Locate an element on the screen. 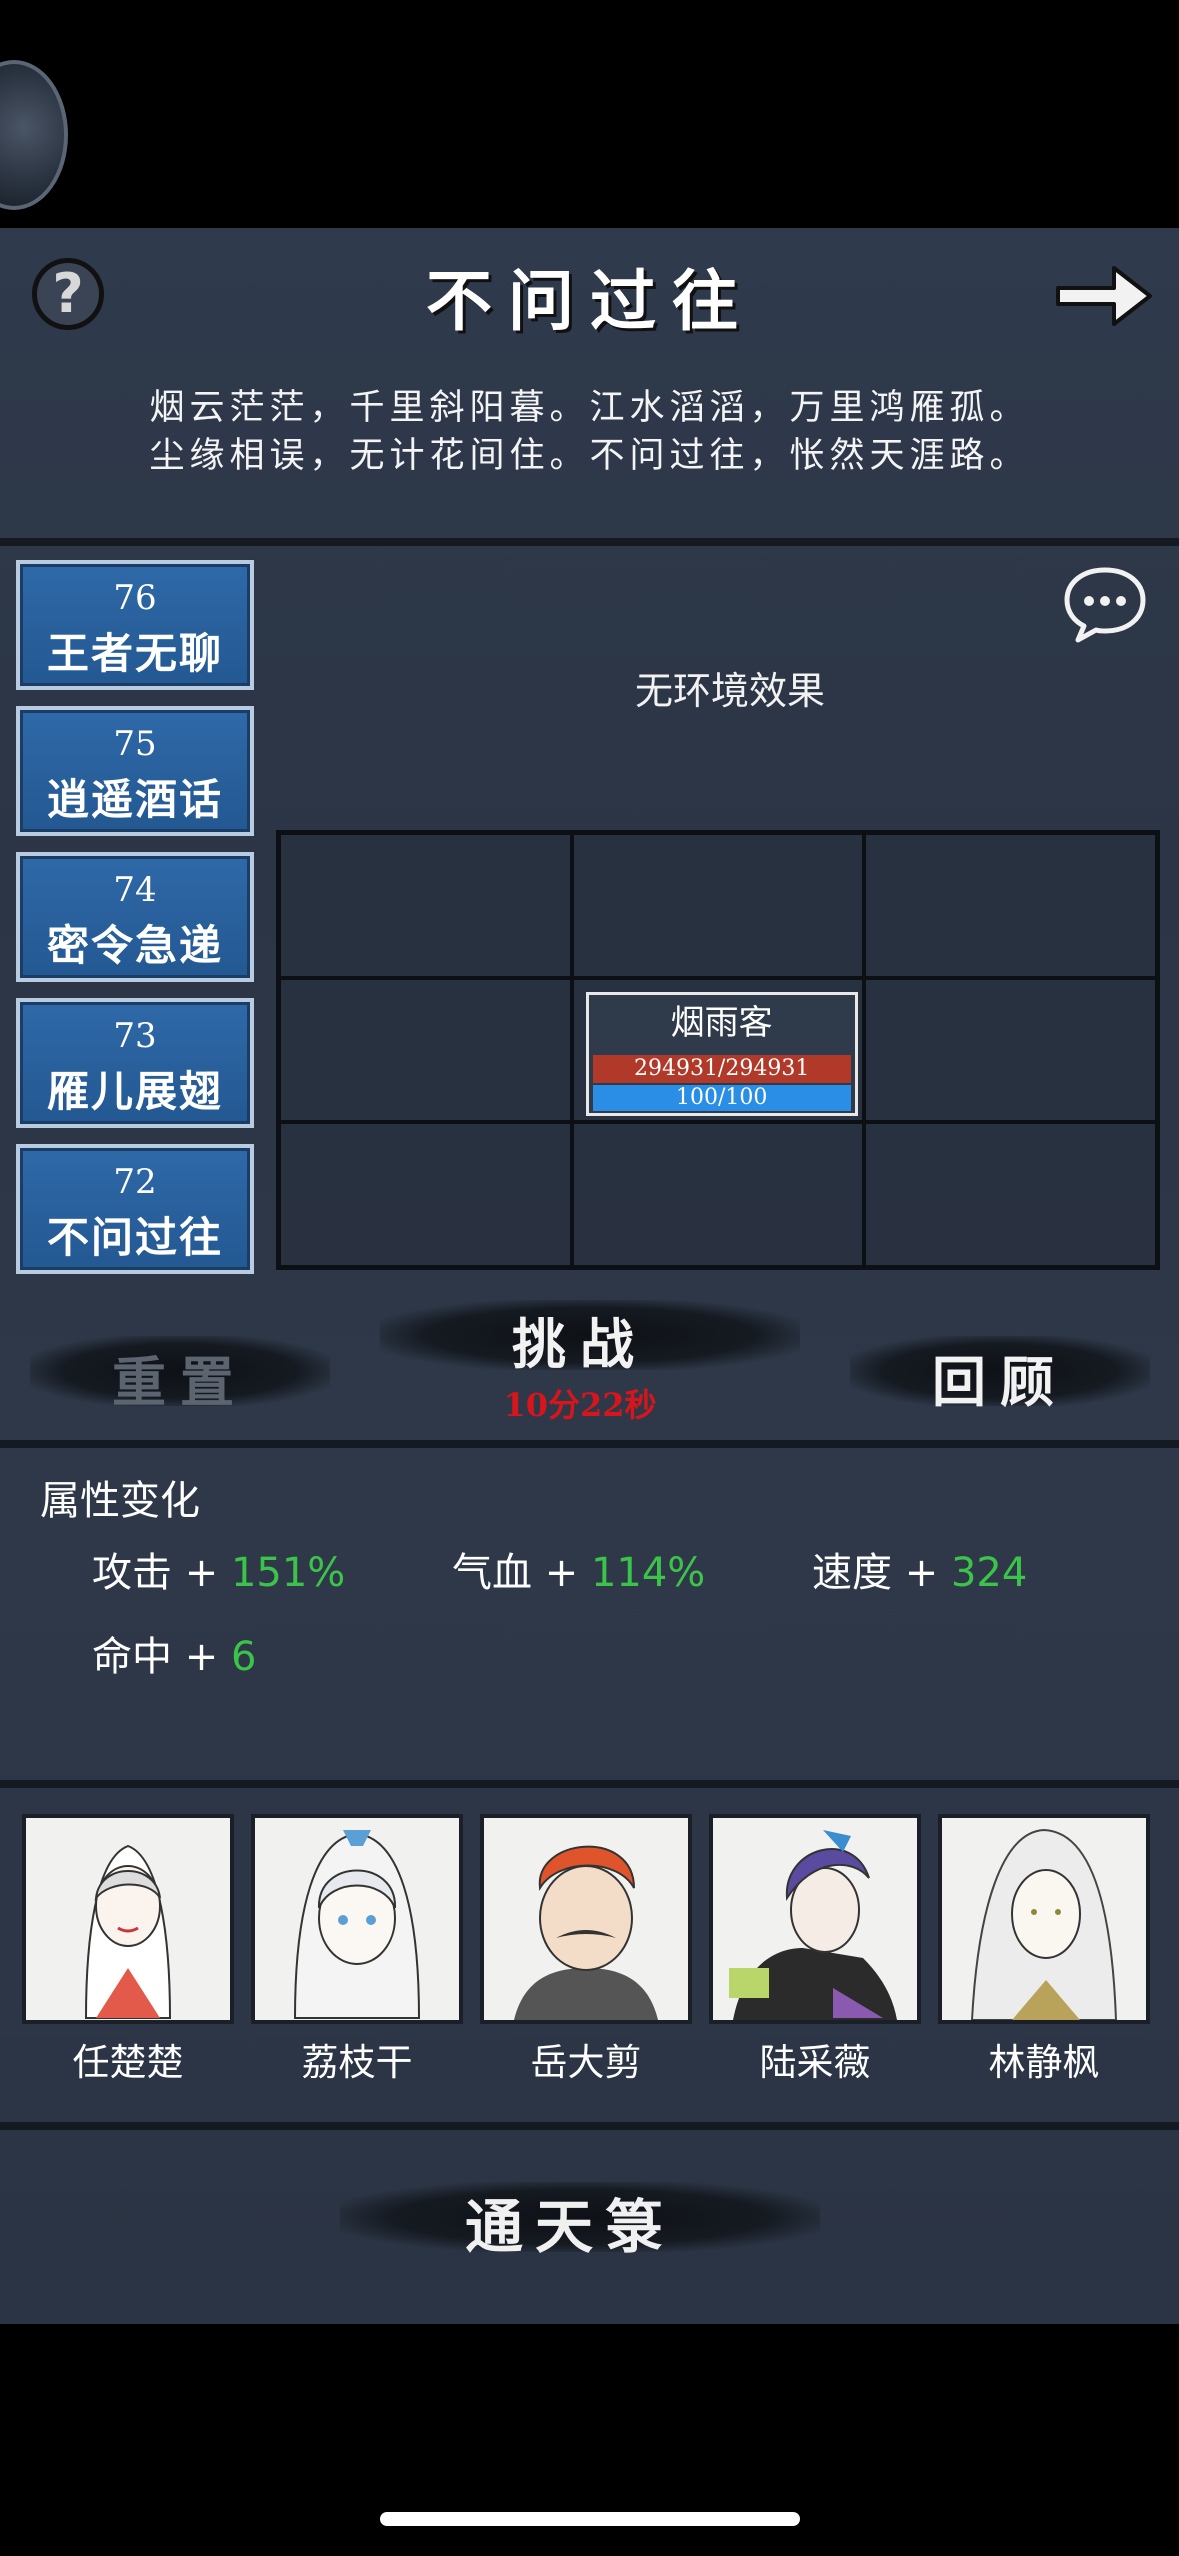 Image resolution: width=1179 pixels, height=2556 pixels. attribute-attack: 攻击 + 151% is located at coordinates (218, 1569).